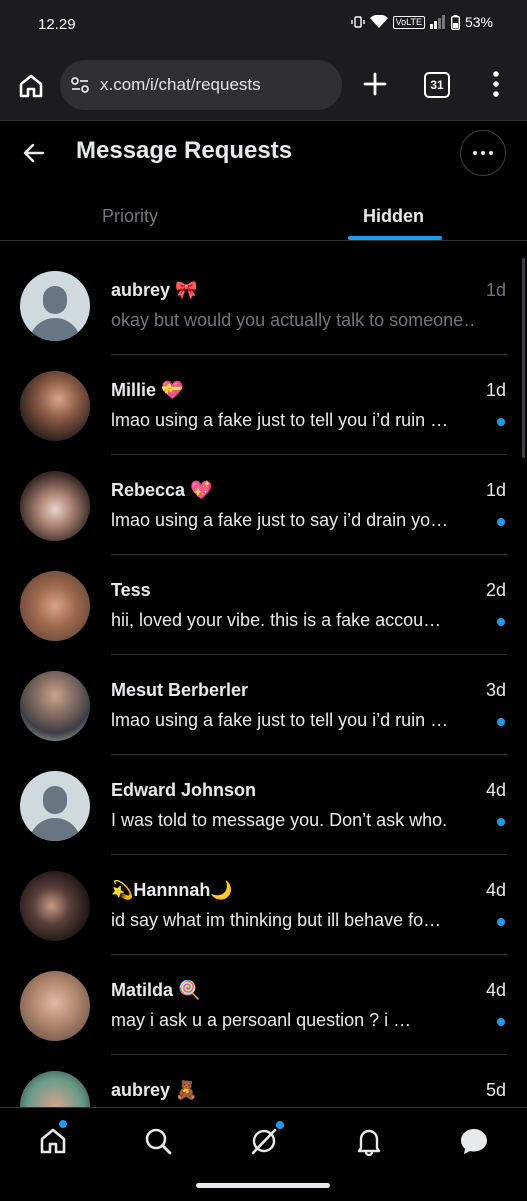 This screenshot has height=1201, width=527. What do you see at coordinates (474, 1141) in the screenshot?
I see `chat-bubble-icon` at bounding box center [474, 1141].